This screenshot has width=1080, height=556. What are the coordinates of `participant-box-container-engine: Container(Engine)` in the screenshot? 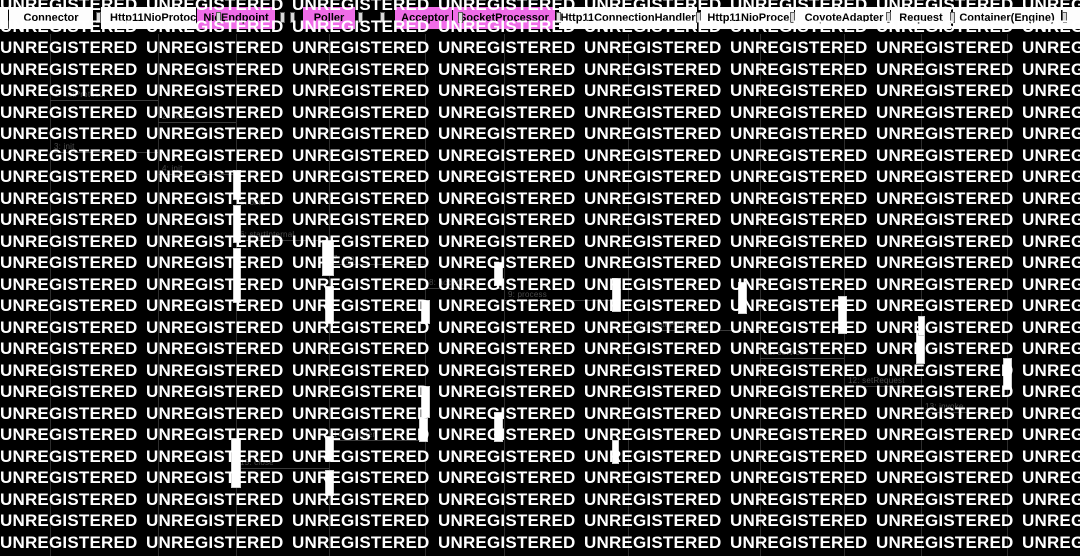 It's located at (1007, 18).